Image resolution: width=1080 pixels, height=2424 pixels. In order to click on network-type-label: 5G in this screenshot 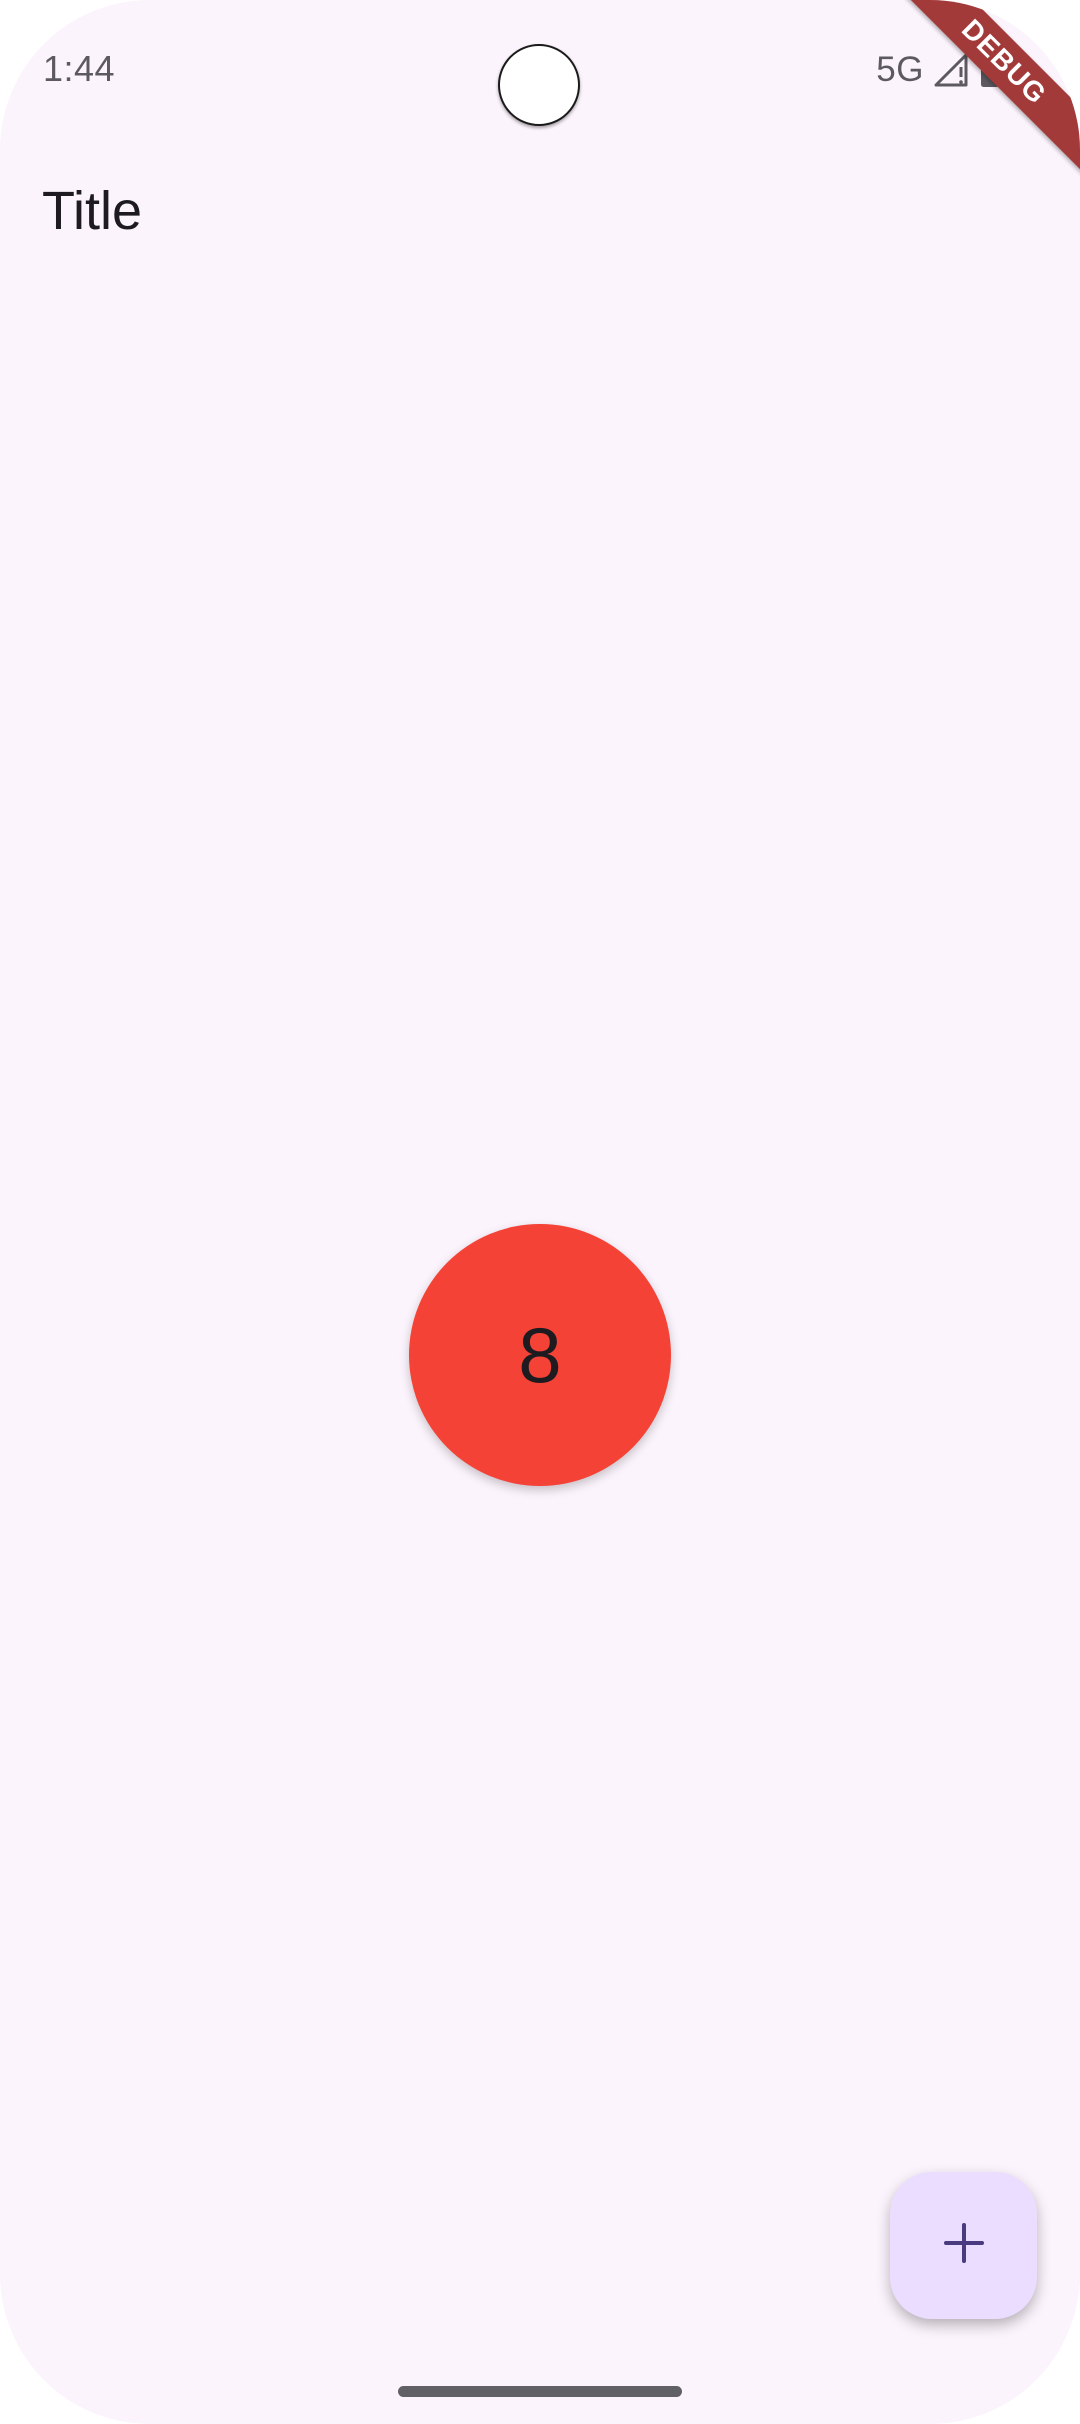, I will do `click(900, 69)`.